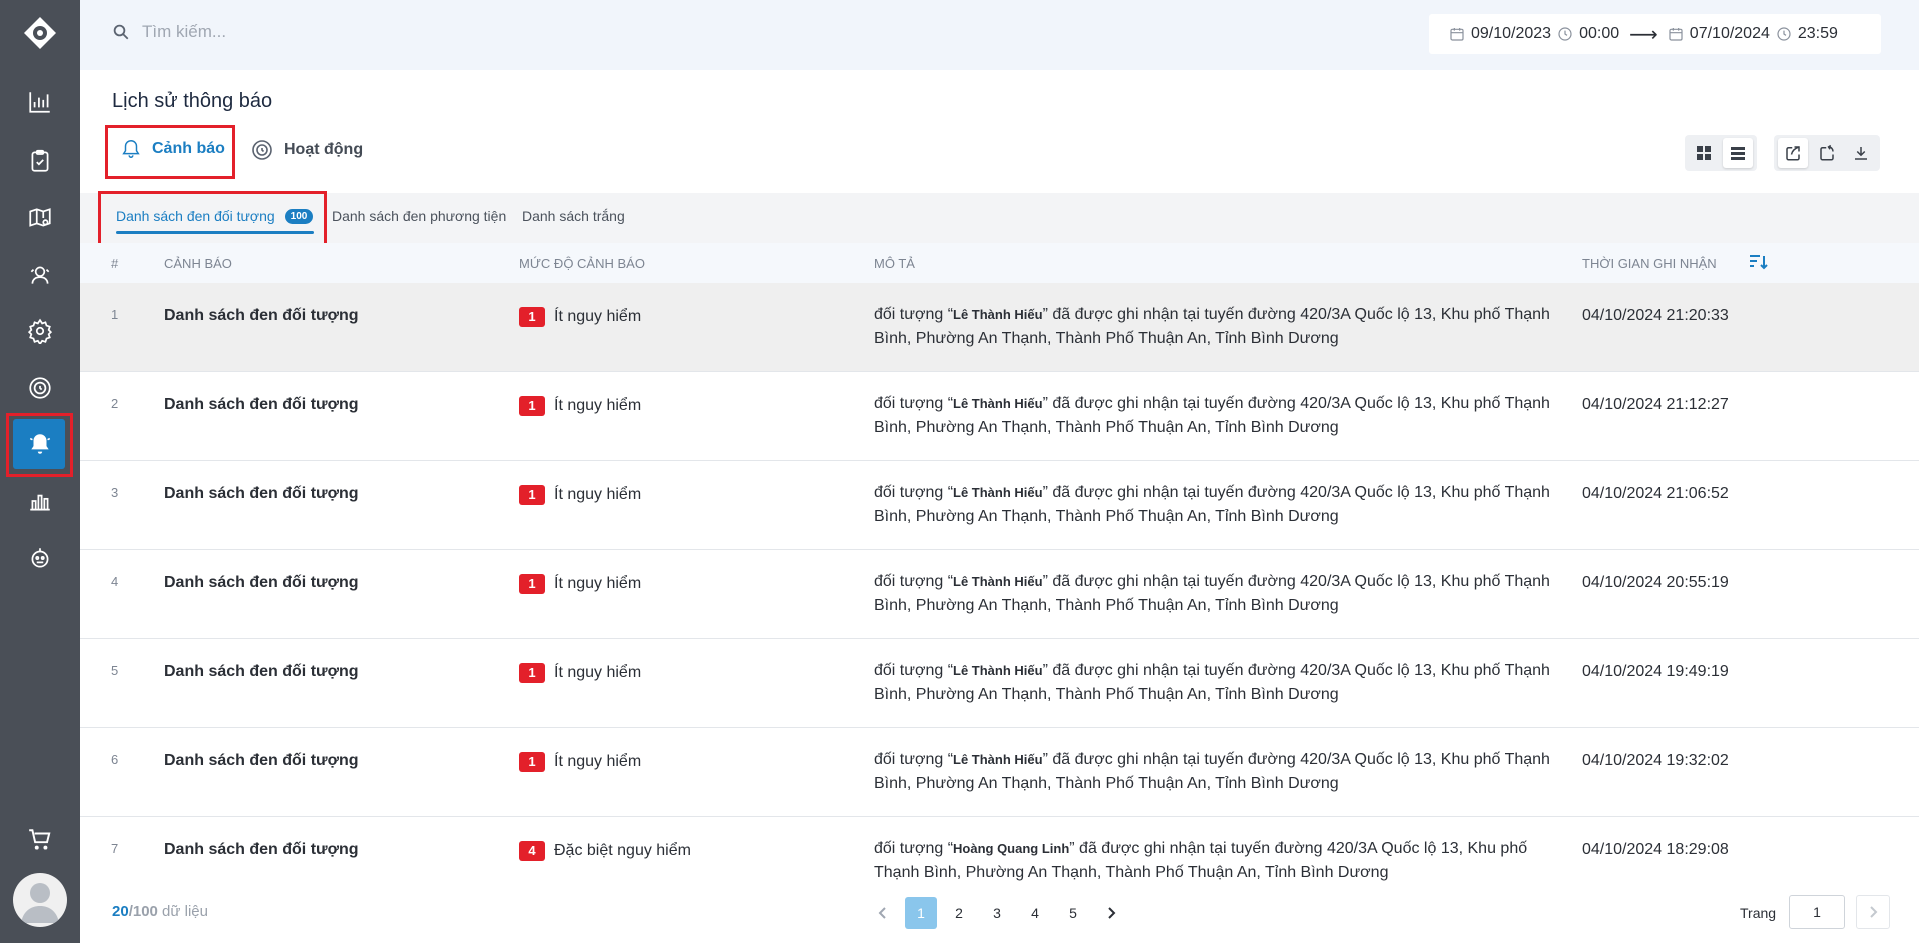  I want to click on table-footer: 20/100 dữ liệu 1 2 3 4 5 Trang, so click(999, 913).